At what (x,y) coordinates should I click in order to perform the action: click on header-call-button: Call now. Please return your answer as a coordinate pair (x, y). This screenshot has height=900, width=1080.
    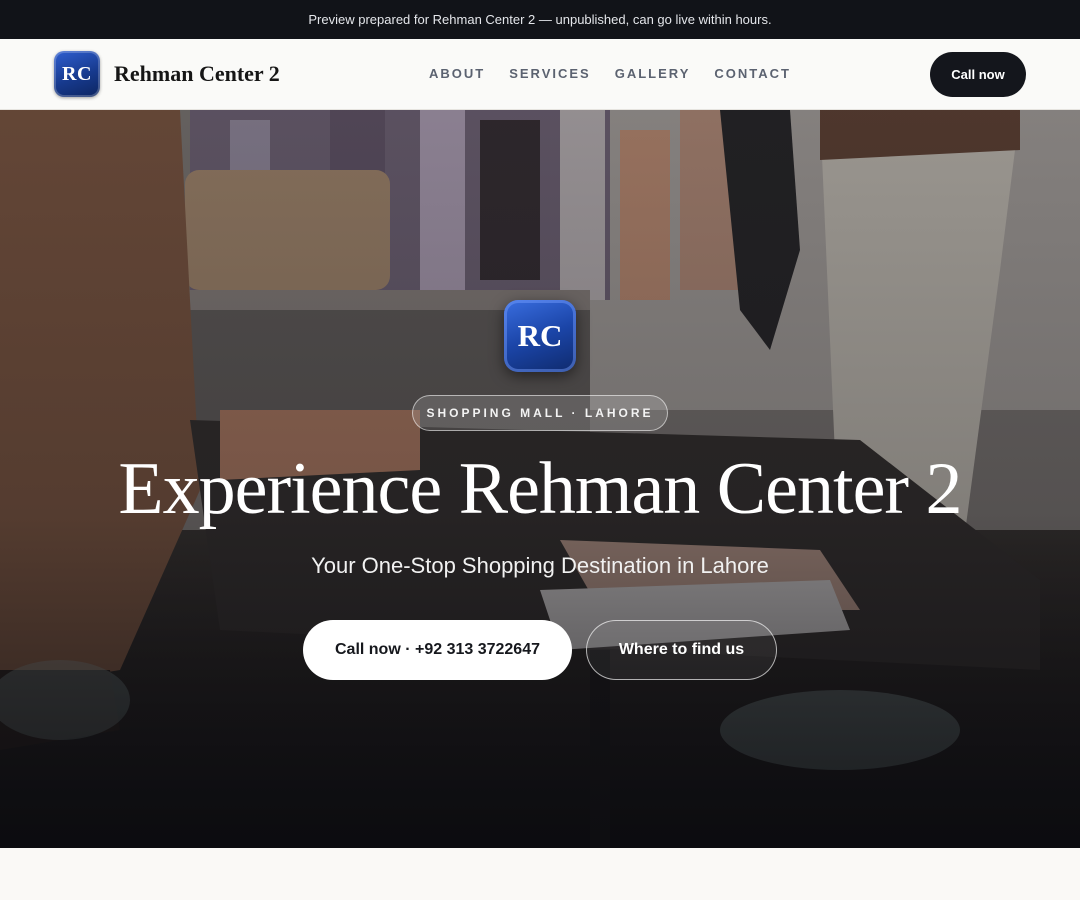
    Looking at the image, I should click on (978, 74).